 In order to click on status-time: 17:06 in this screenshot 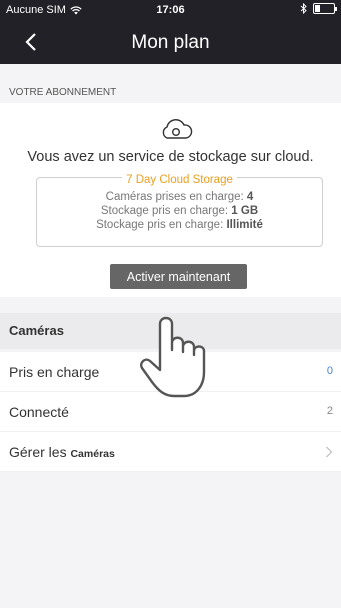, I will do `click(170, 10)`.